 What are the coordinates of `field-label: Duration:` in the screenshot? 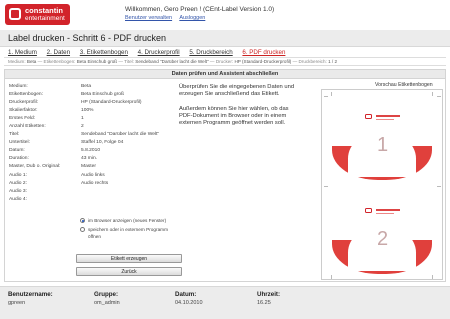 It's located at (19, 159).